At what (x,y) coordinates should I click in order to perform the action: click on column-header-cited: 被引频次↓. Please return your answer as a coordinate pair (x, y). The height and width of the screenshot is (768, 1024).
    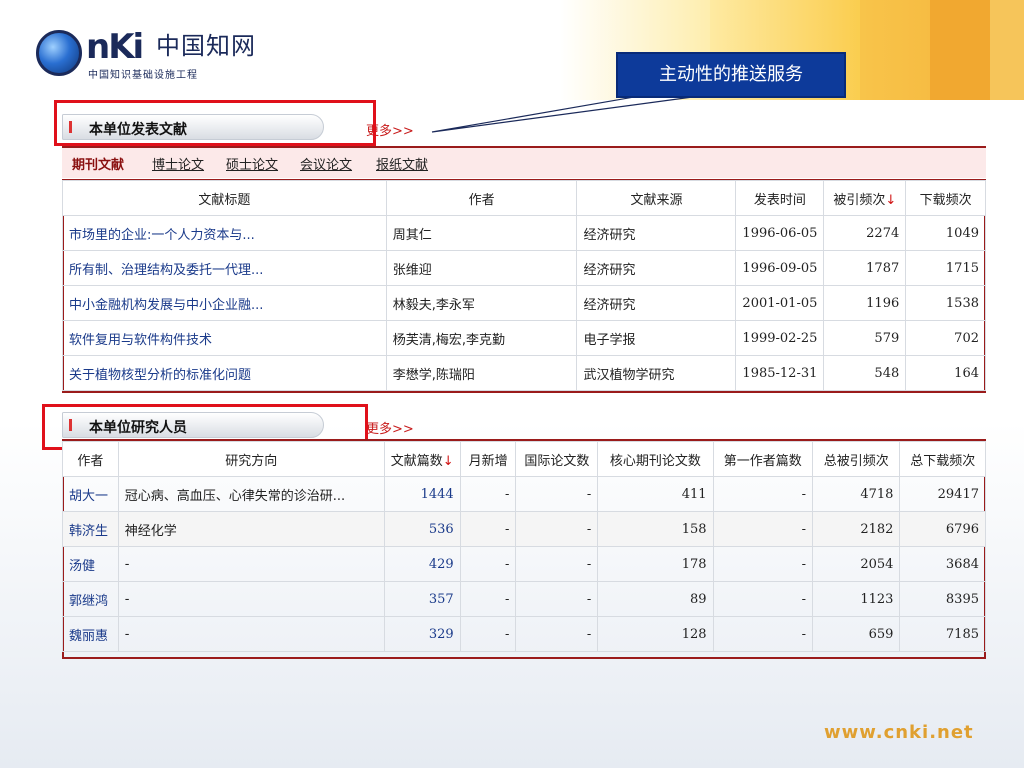
    Looking at the image, I should click on (865, 198).